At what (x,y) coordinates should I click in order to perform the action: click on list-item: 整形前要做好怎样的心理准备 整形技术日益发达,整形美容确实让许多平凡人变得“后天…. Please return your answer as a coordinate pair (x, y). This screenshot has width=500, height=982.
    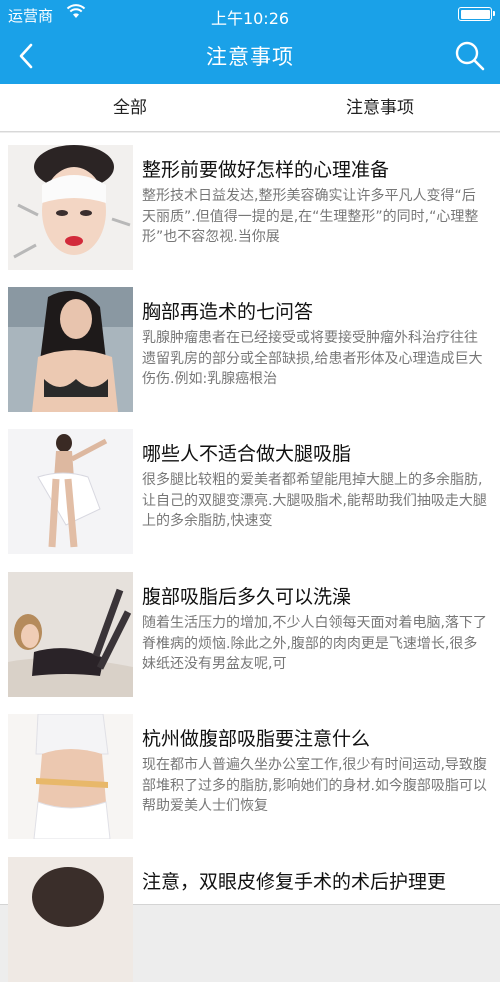
    Looking at the image, I should click on (250, 206).